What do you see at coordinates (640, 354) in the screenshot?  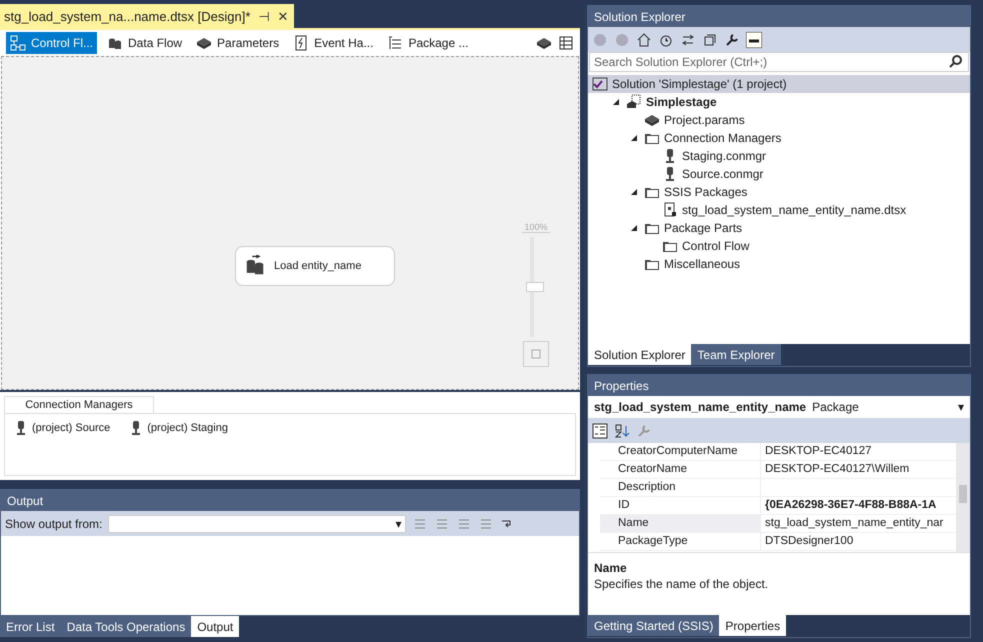 I see `panel-tab: Solution Explorer` at bounding box center [640, 354].